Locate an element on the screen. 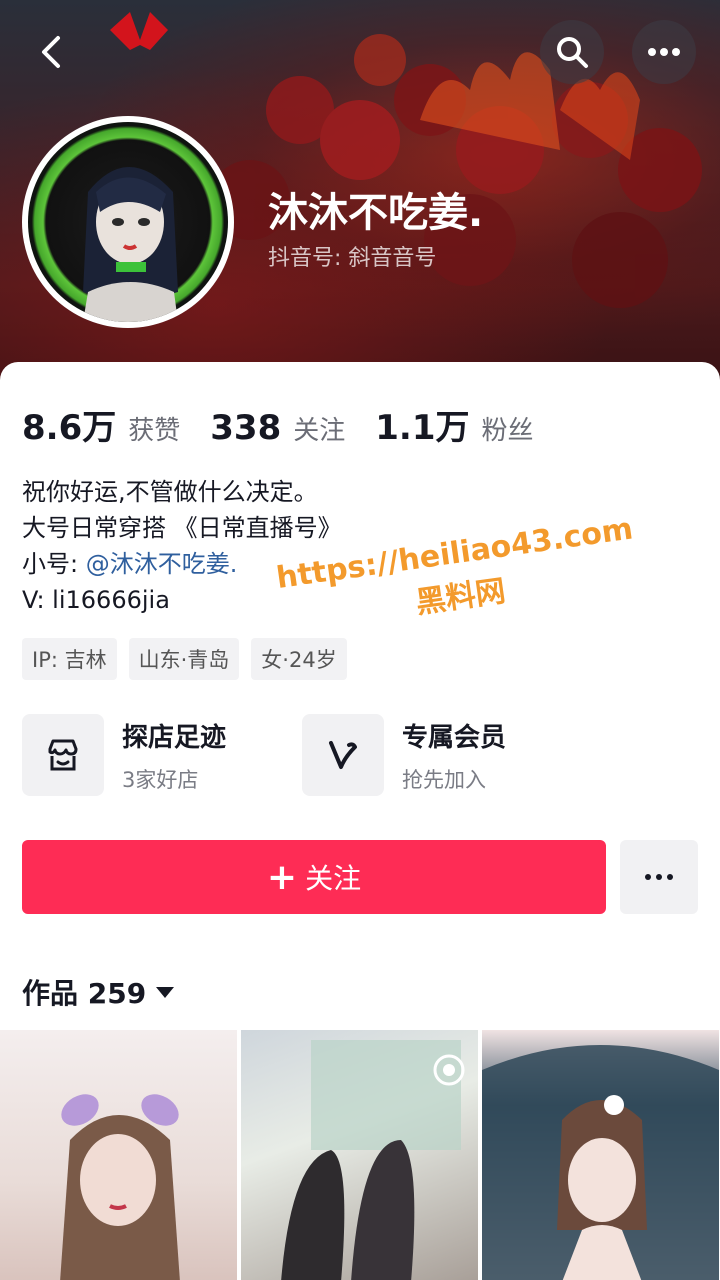  stat-following: 338 关注 is located at coordinates (277, 428).